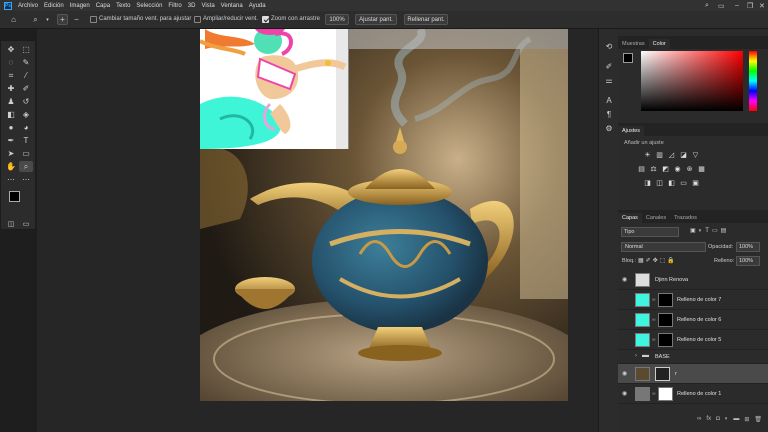 This screenshot has width=768, height=432. What do you see at coordinates (695, 155) in the screenshot?
I see `vibrance-icon: ▽` at bounding box center [695, 155].